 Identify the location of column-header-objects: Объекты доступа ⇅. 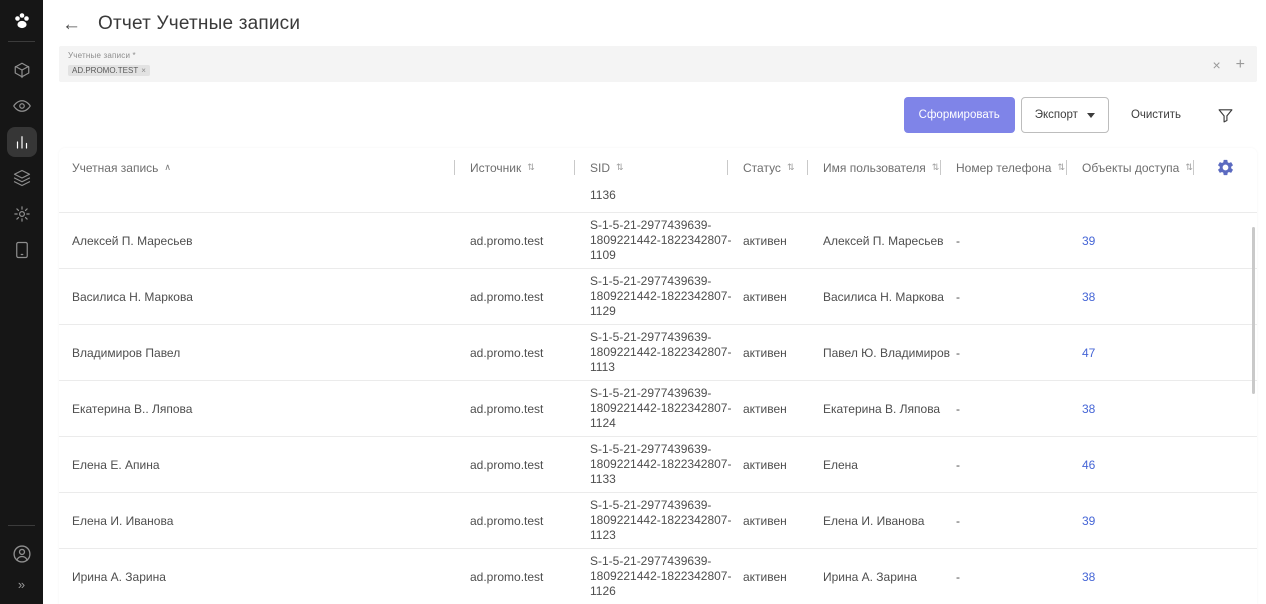
(1129, 167).